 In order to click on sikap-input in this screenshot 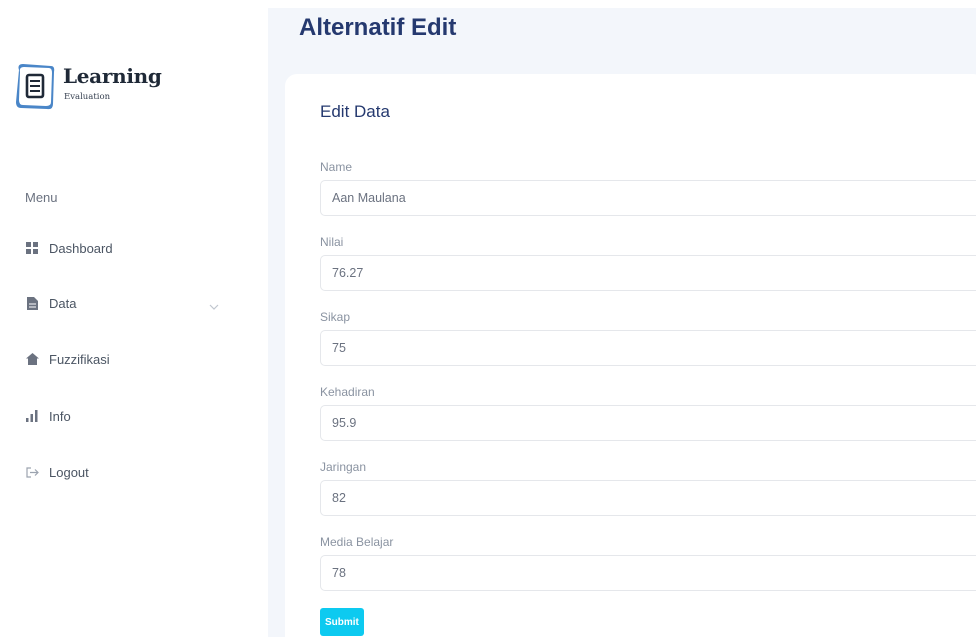, I will do `click(648, 348)`.